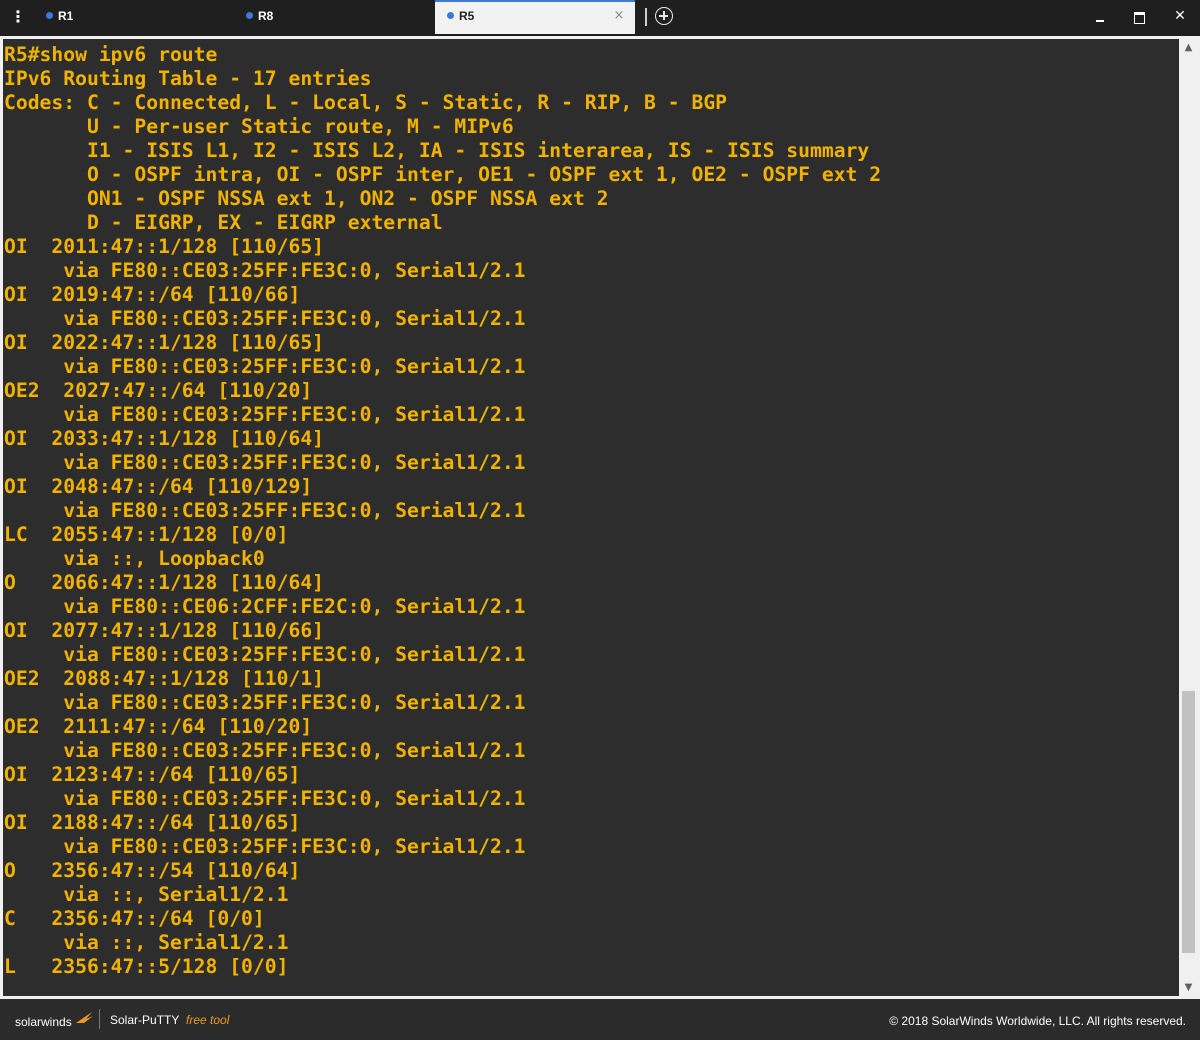 The height and width of the screenshot is (1040, 1200). What do you see at coordinates (111, 54) in the screenshot?
I see `terminal-line: R5#show ipv6 route` at bounding box center [111, 54].